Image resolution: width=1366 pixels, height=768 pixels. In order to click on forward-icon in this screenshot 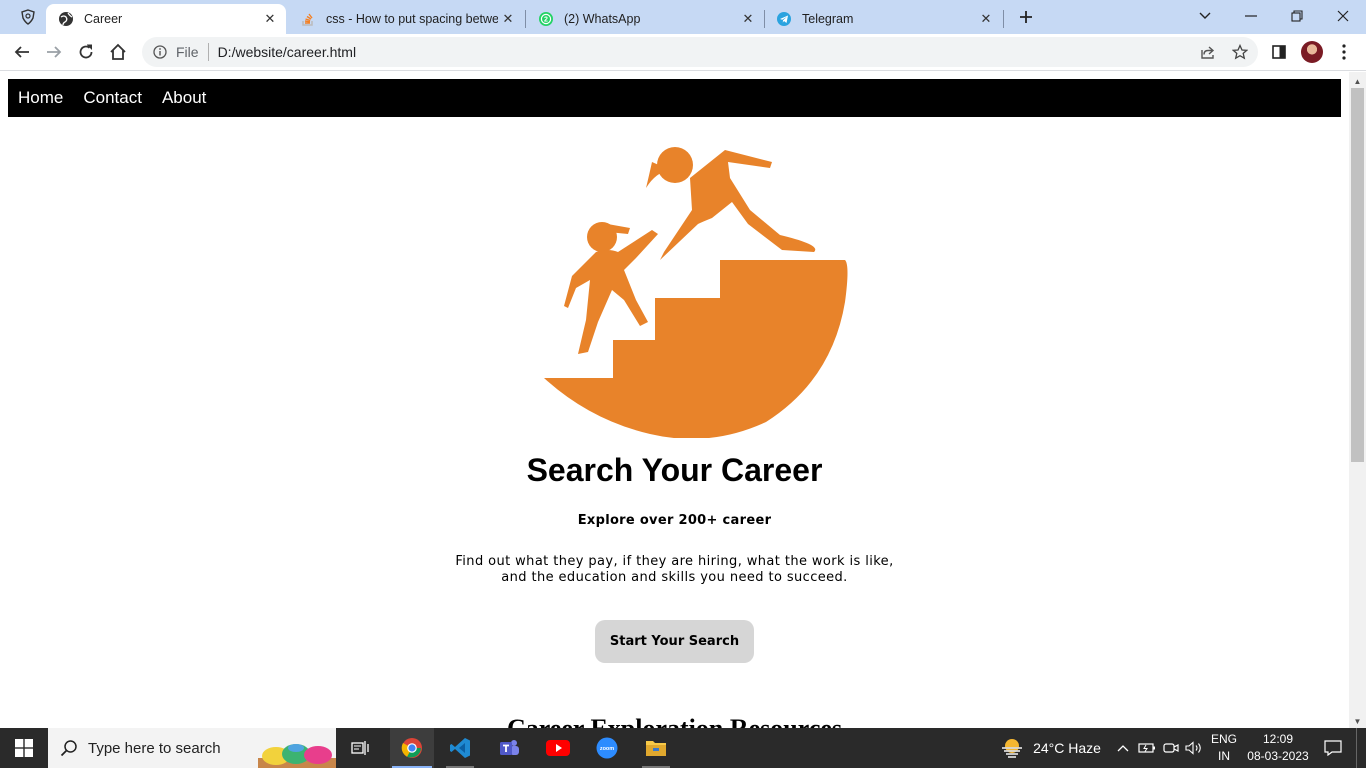, I will do `click(54, 52)`.